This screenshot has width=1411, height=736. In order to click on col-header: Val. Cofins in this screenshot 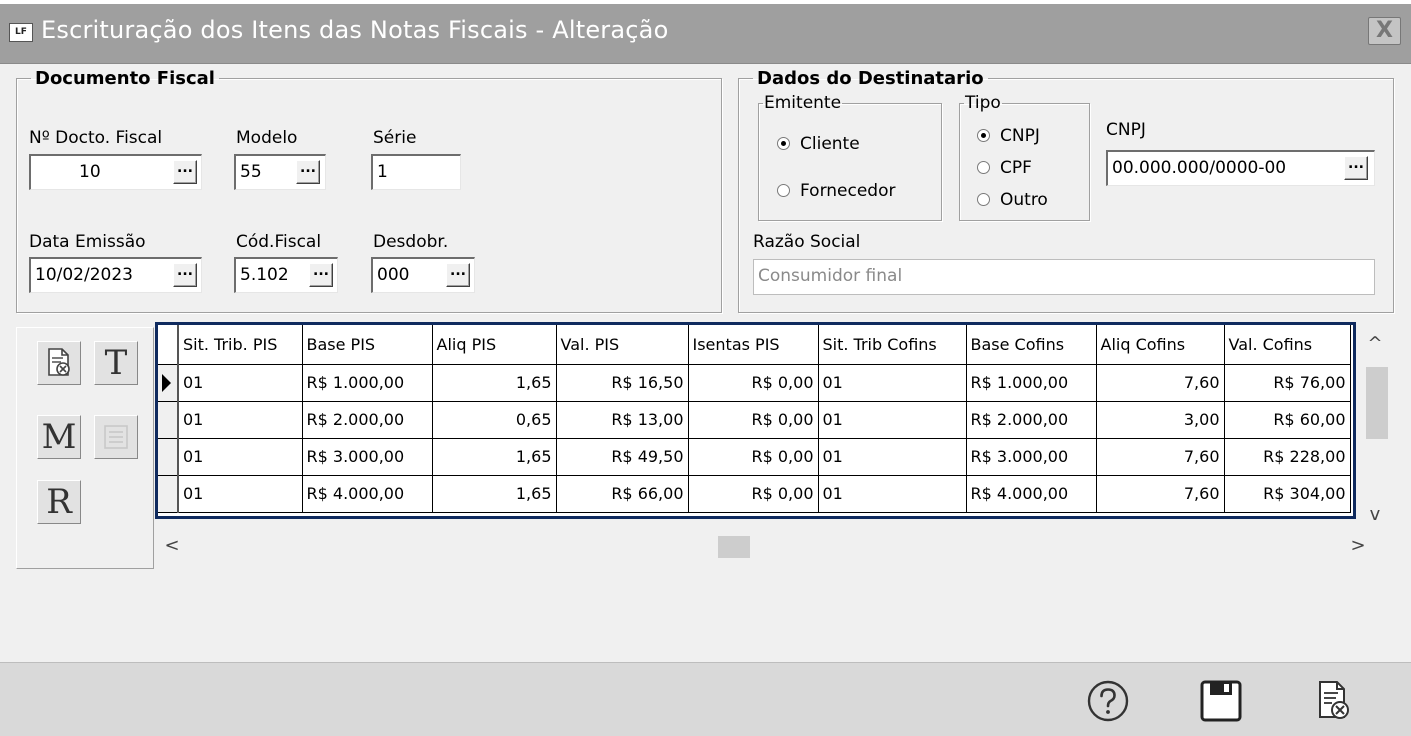, I will do `click(1287, 345)`.